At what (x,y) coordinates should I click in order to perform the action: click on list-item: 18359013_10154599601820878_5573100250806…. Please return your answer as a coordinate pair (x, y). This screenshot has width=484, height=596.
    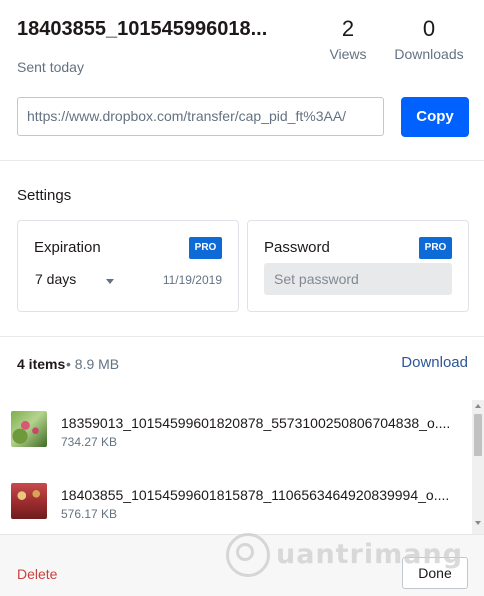
    Looking at the image, I should click on (235, 425).